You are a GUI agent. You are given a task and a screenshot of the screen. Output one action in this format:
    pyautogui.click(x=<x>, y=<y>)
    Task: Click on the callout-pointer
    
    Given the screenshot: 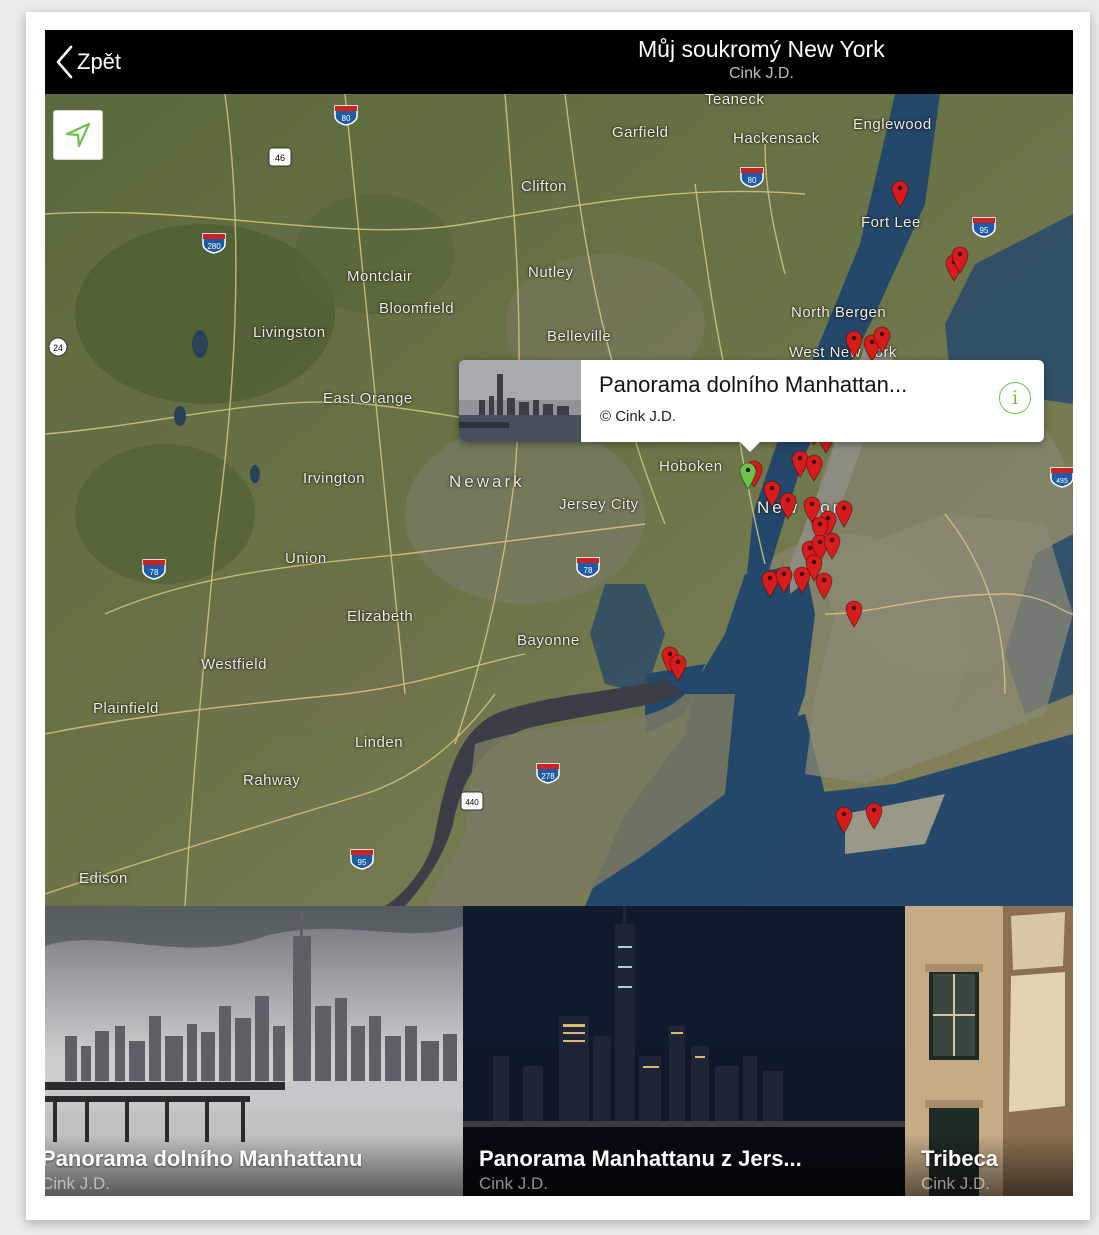 What is the action you would take?
    pyautogui.click(x=750, y=446)
    